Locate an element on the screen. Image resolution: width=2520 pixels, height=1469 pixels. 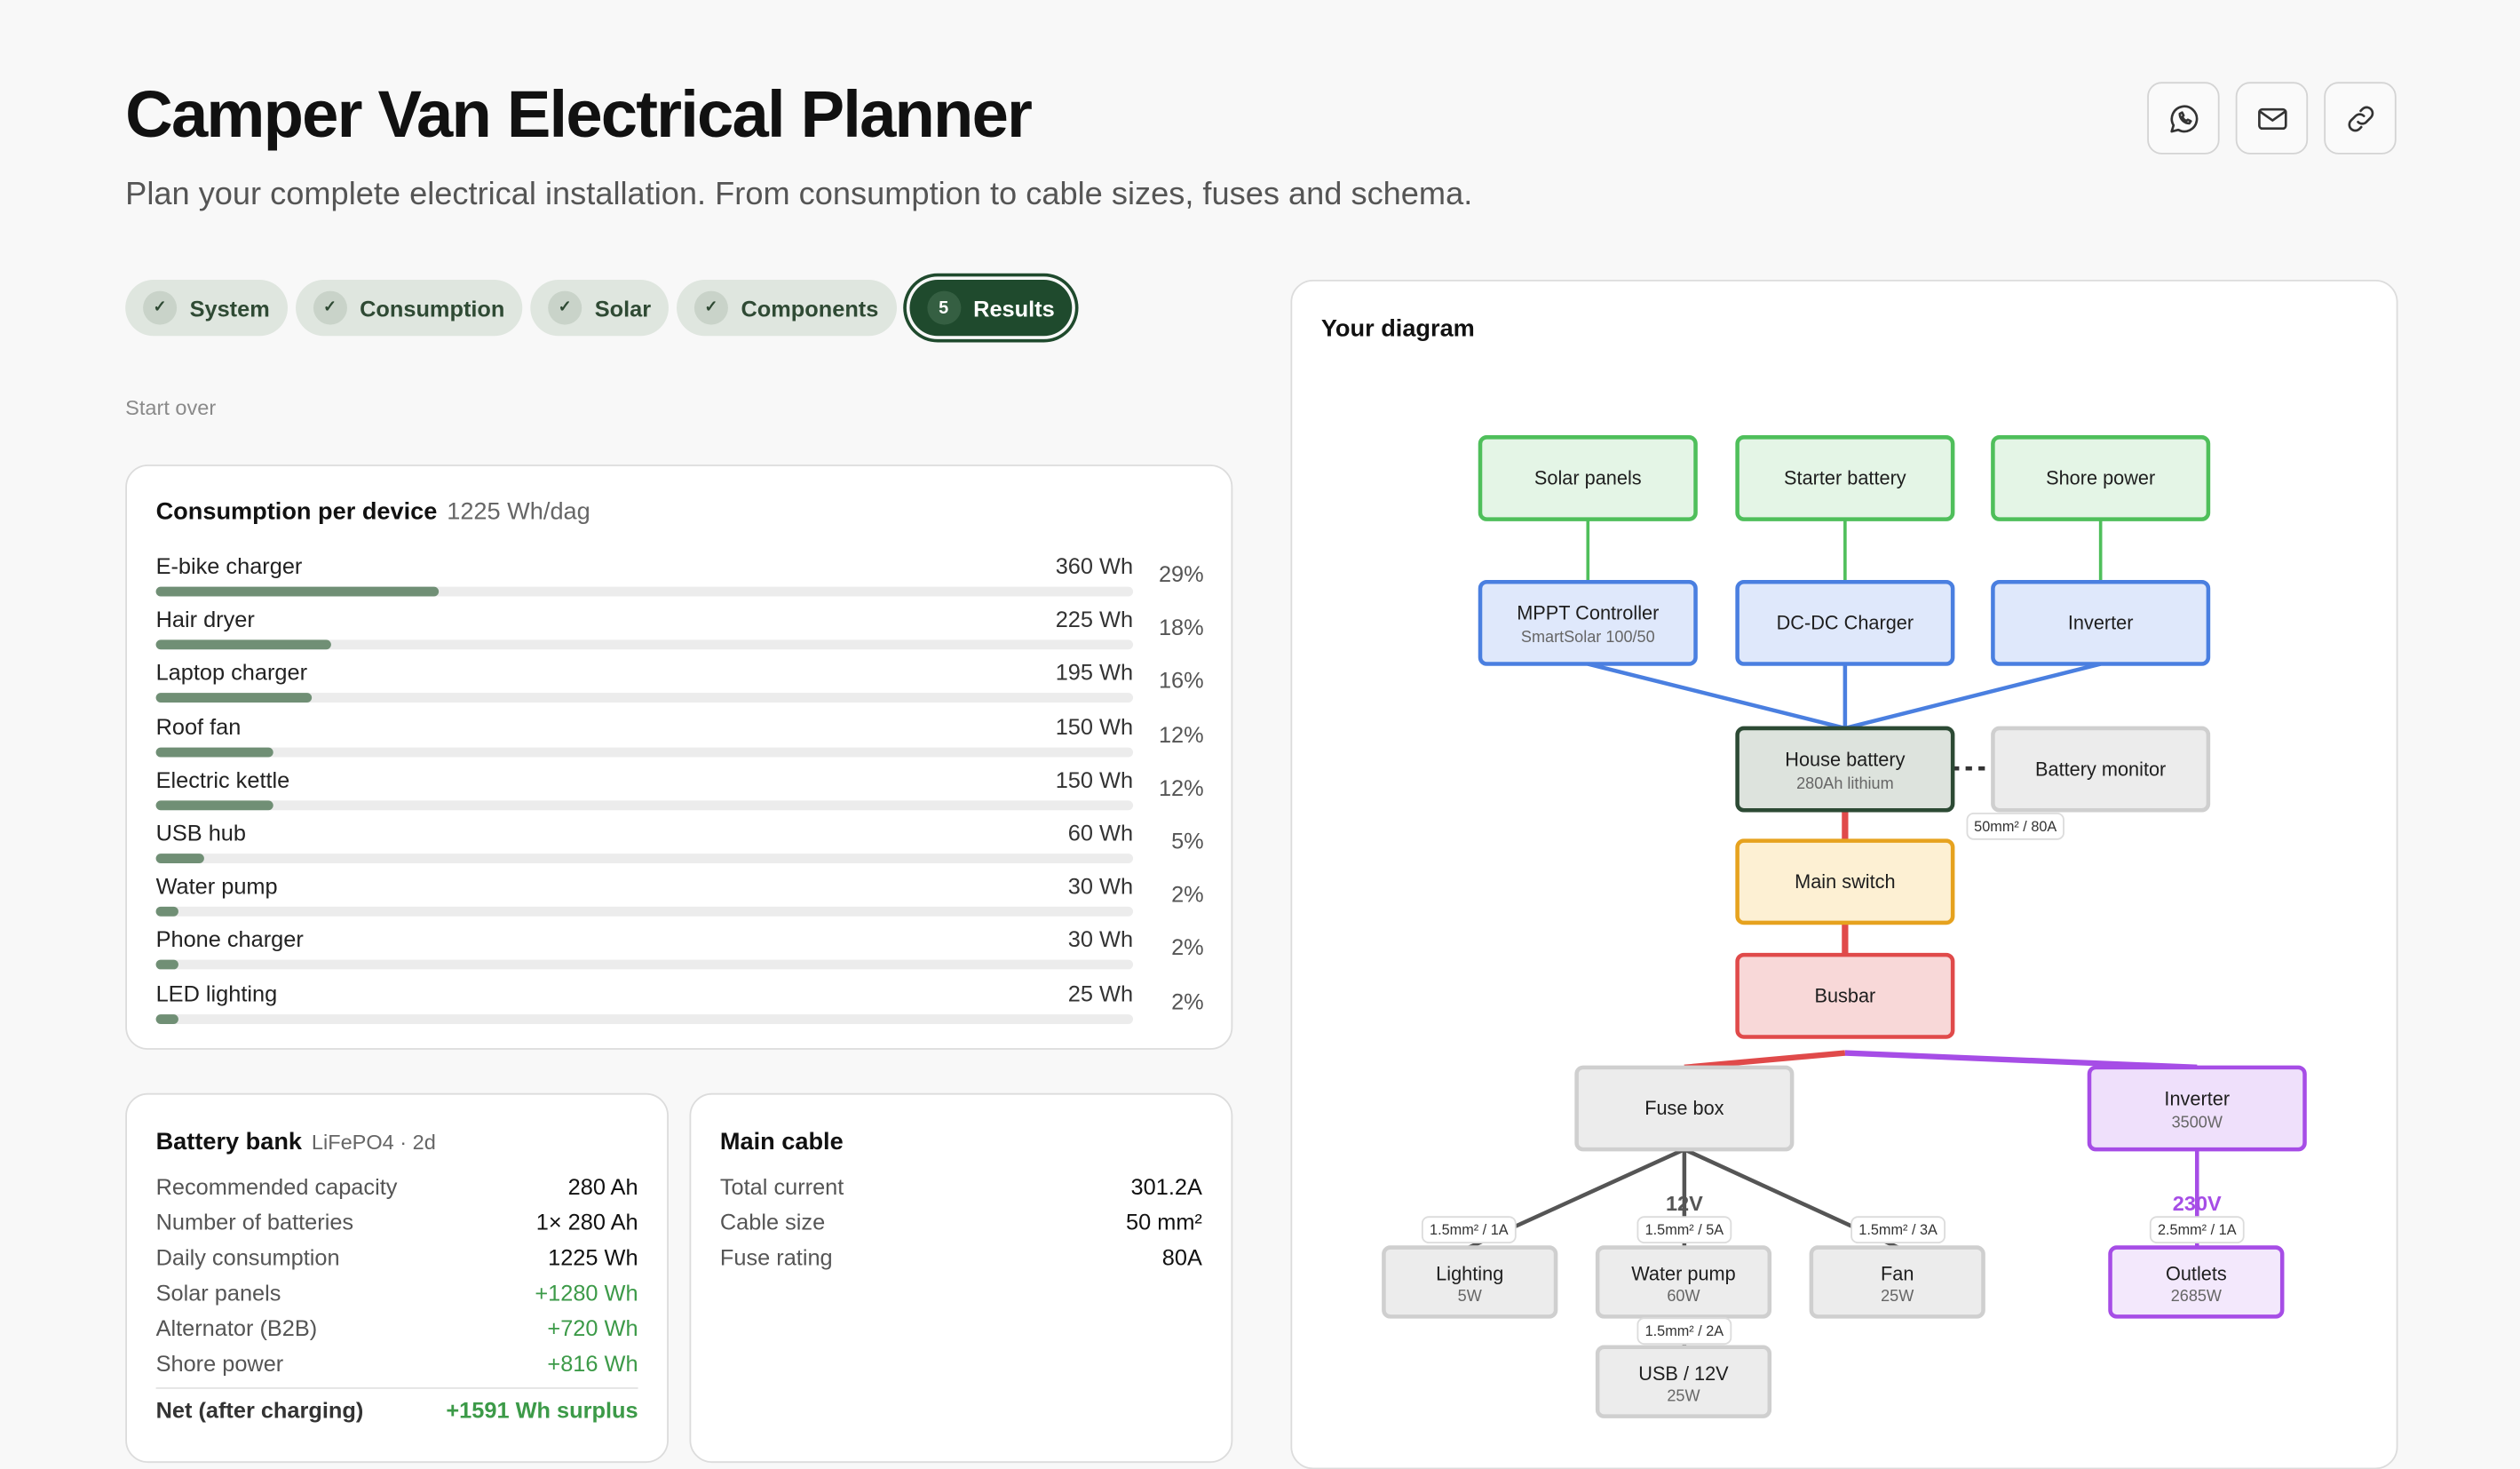
busbar-inverter-link is located at coordinates (2021, 1060).